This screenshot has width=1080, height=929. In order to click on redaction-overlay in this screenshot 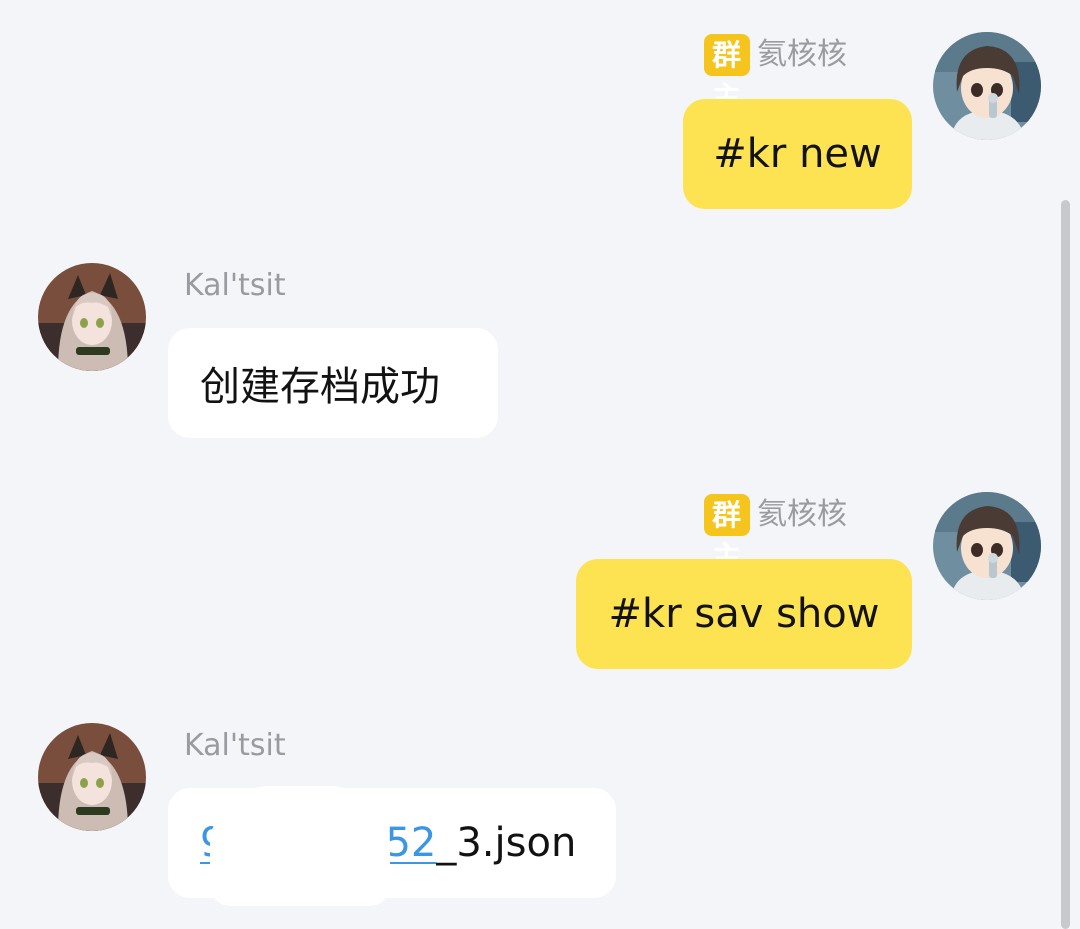, I will do `click(300, 846)`.